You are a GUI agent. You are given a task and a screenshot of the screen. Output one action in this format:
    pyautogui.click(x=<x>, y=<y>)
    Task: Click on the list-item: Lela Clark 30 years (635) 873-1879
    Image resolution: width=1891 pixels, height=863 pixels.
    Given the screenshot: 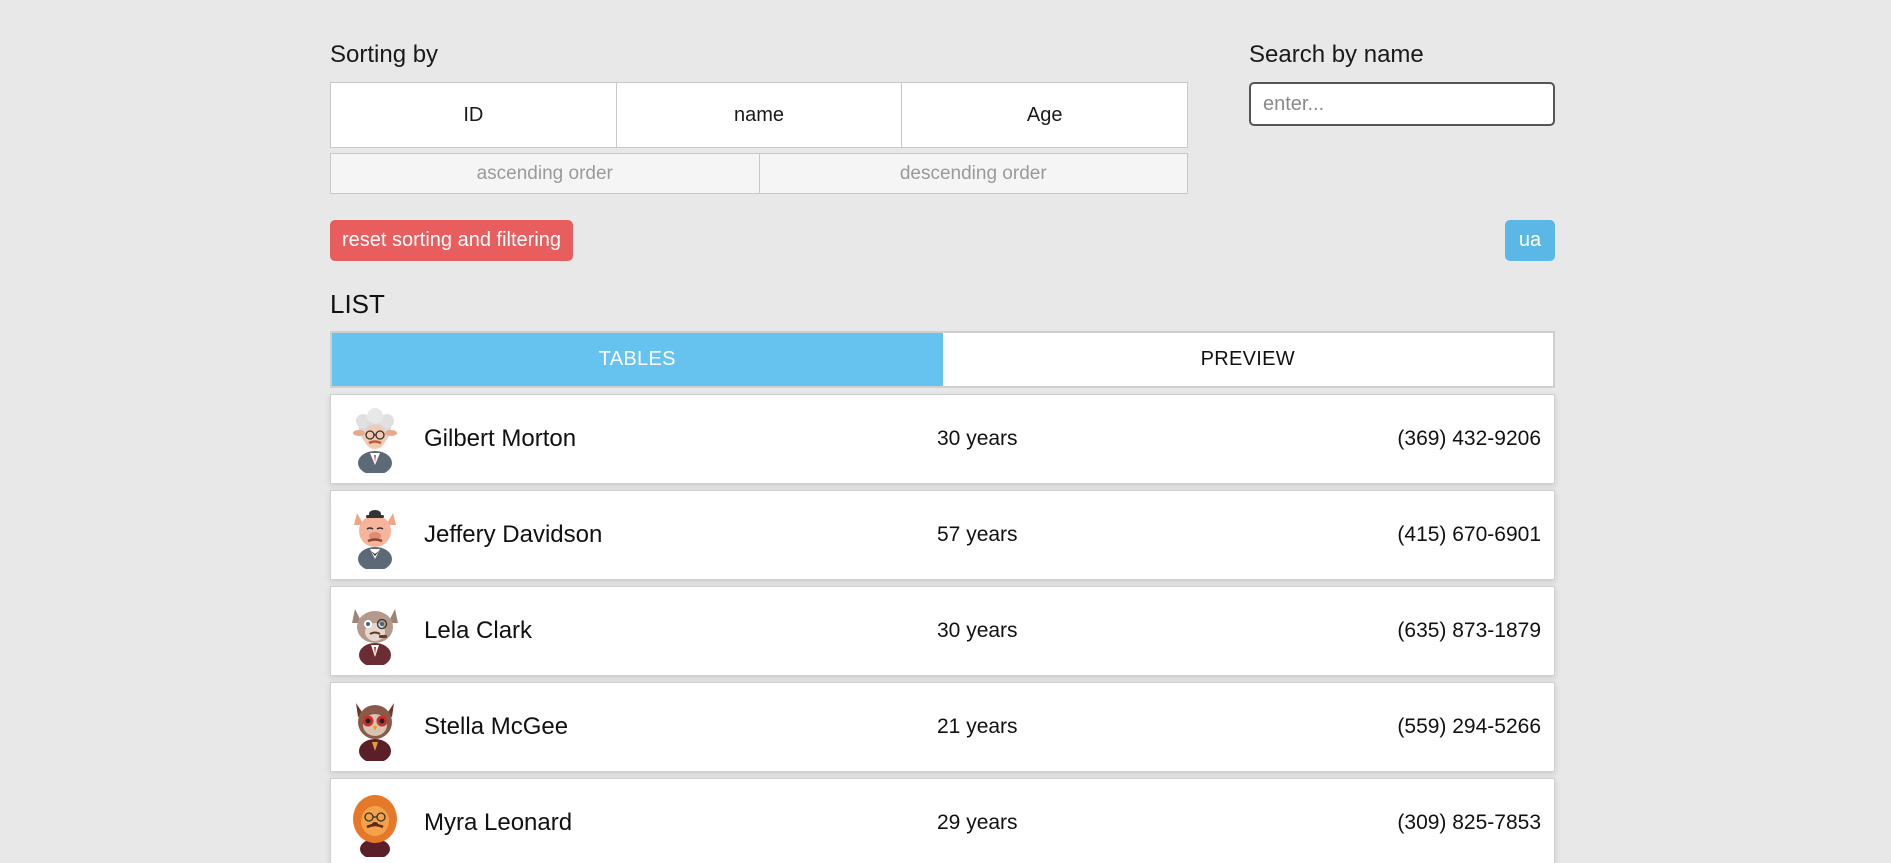 What is the action you would take?
    pyautogui.click(x=942, y=631)
    